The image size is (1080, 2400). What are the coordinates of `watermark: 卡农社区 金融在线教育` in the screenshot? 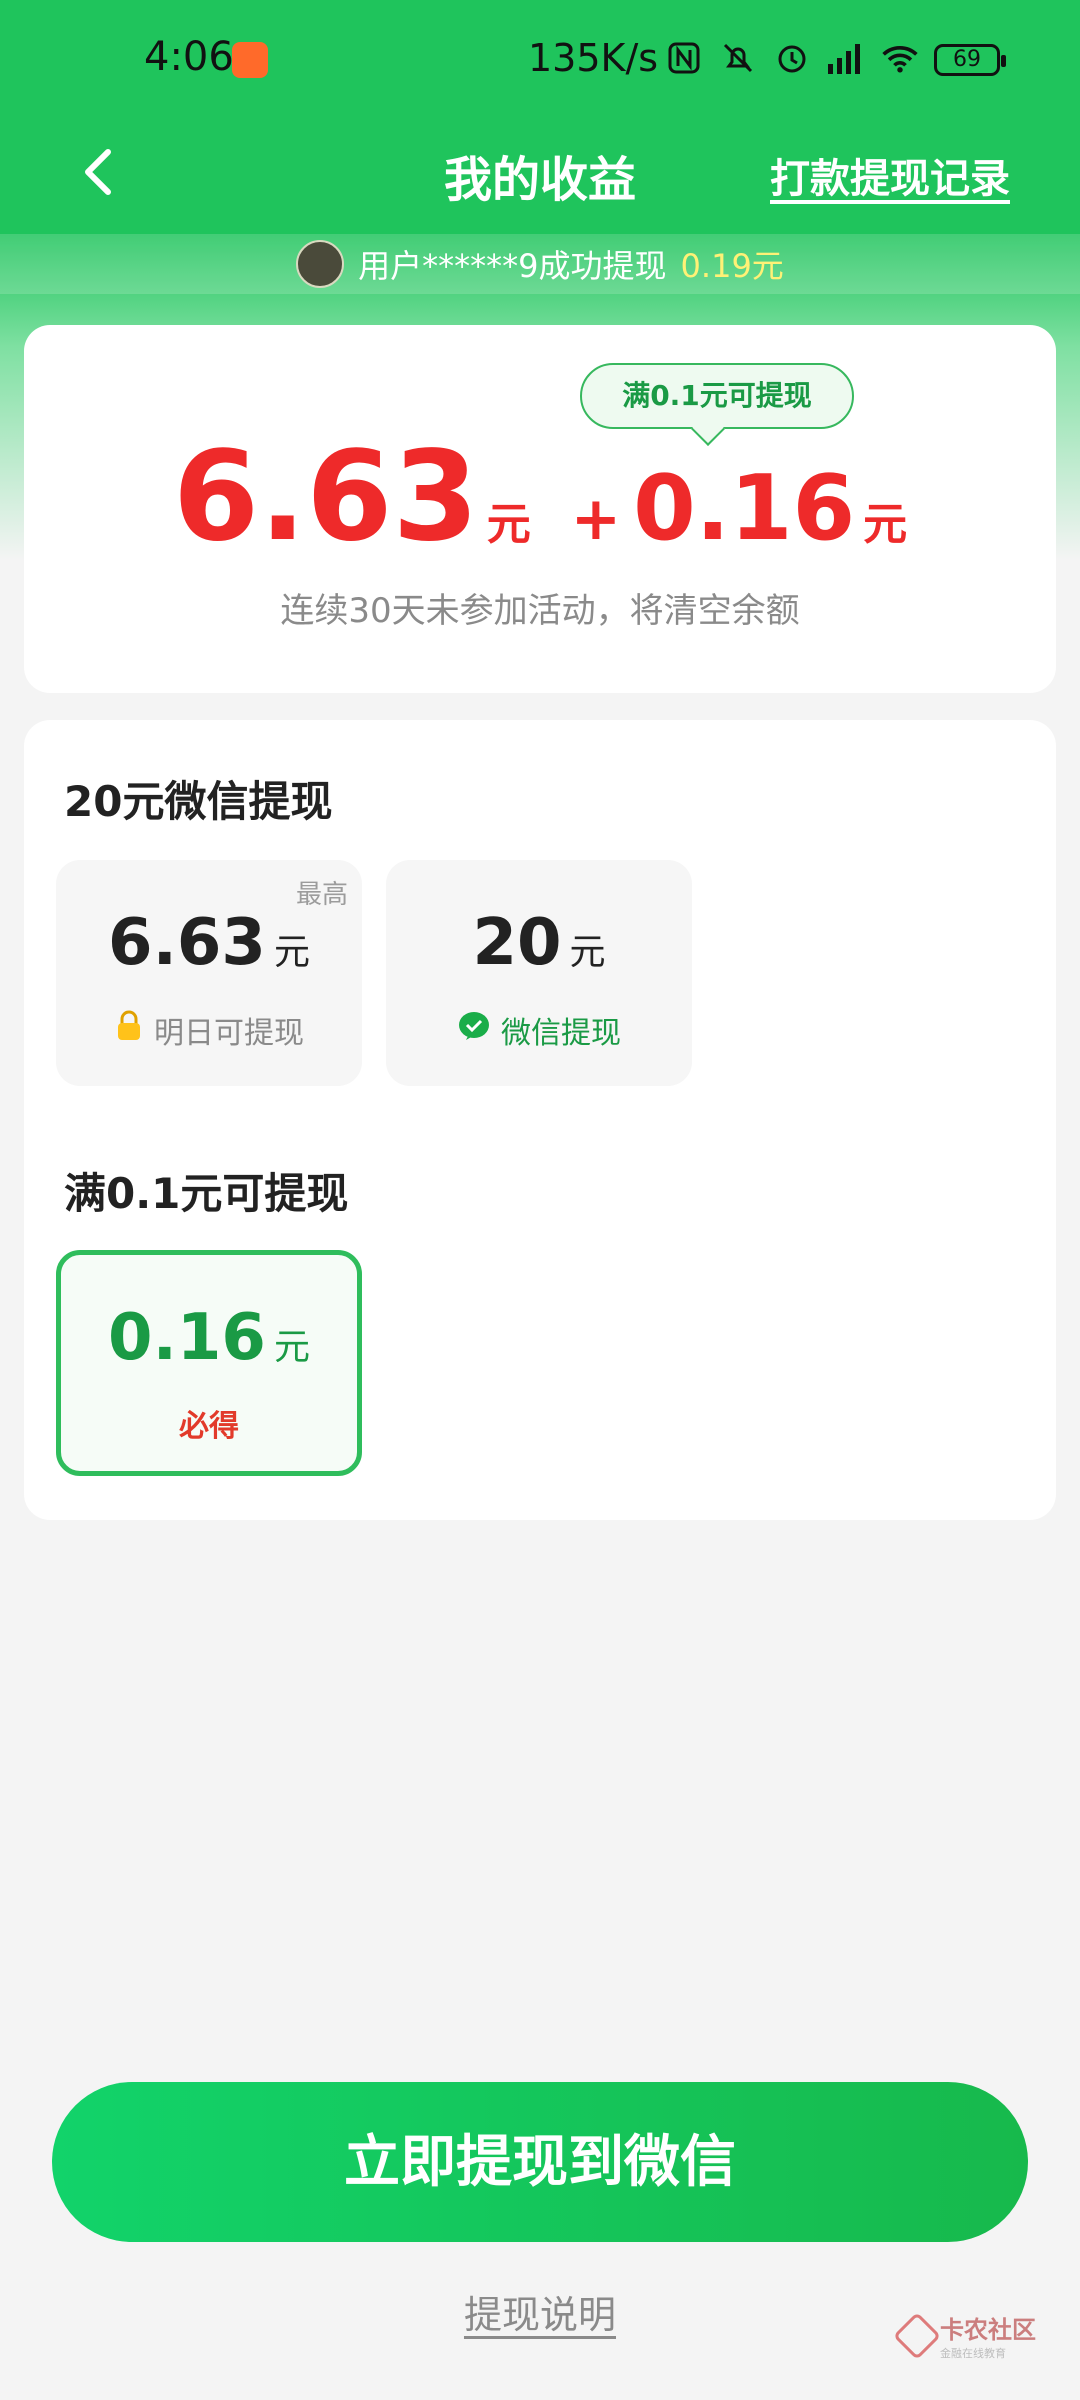 It's located at (964, 2335).